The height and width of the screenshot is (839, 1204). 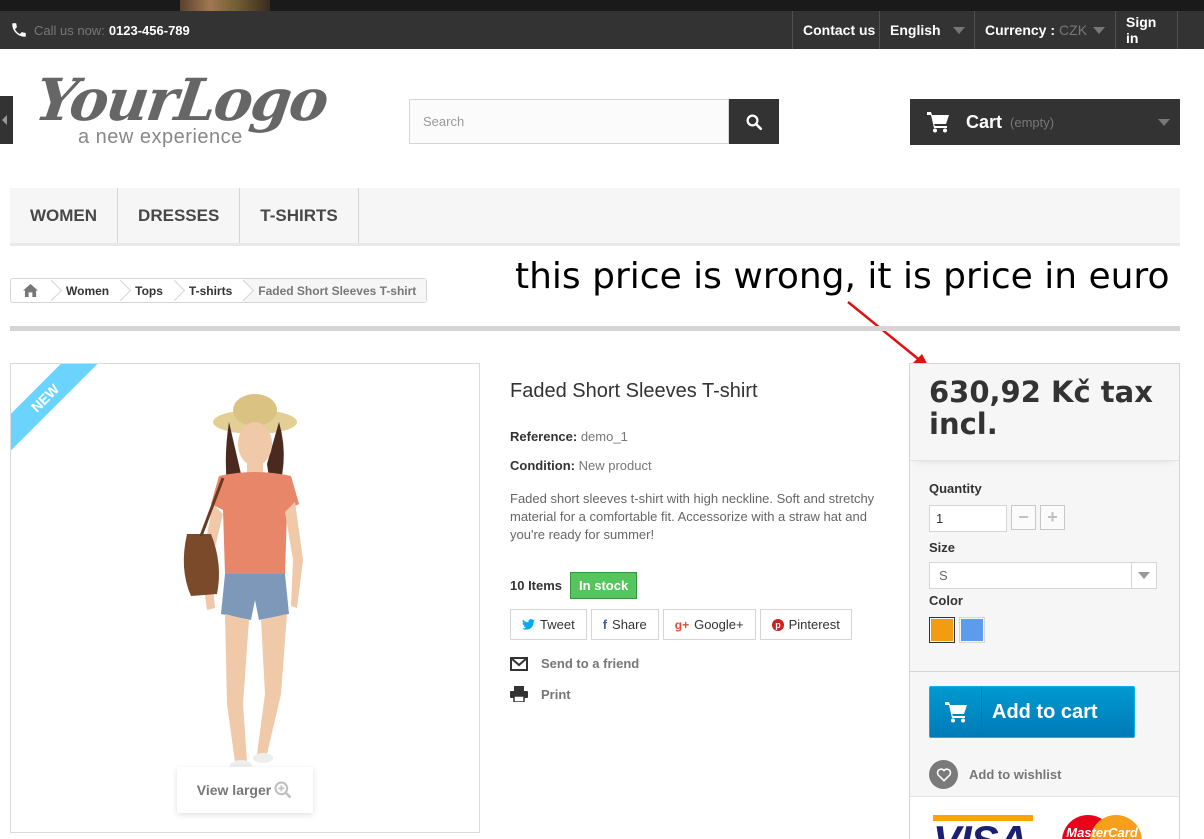 I want to click on availability: 10 Items In stock, so click(x=574, y=585).